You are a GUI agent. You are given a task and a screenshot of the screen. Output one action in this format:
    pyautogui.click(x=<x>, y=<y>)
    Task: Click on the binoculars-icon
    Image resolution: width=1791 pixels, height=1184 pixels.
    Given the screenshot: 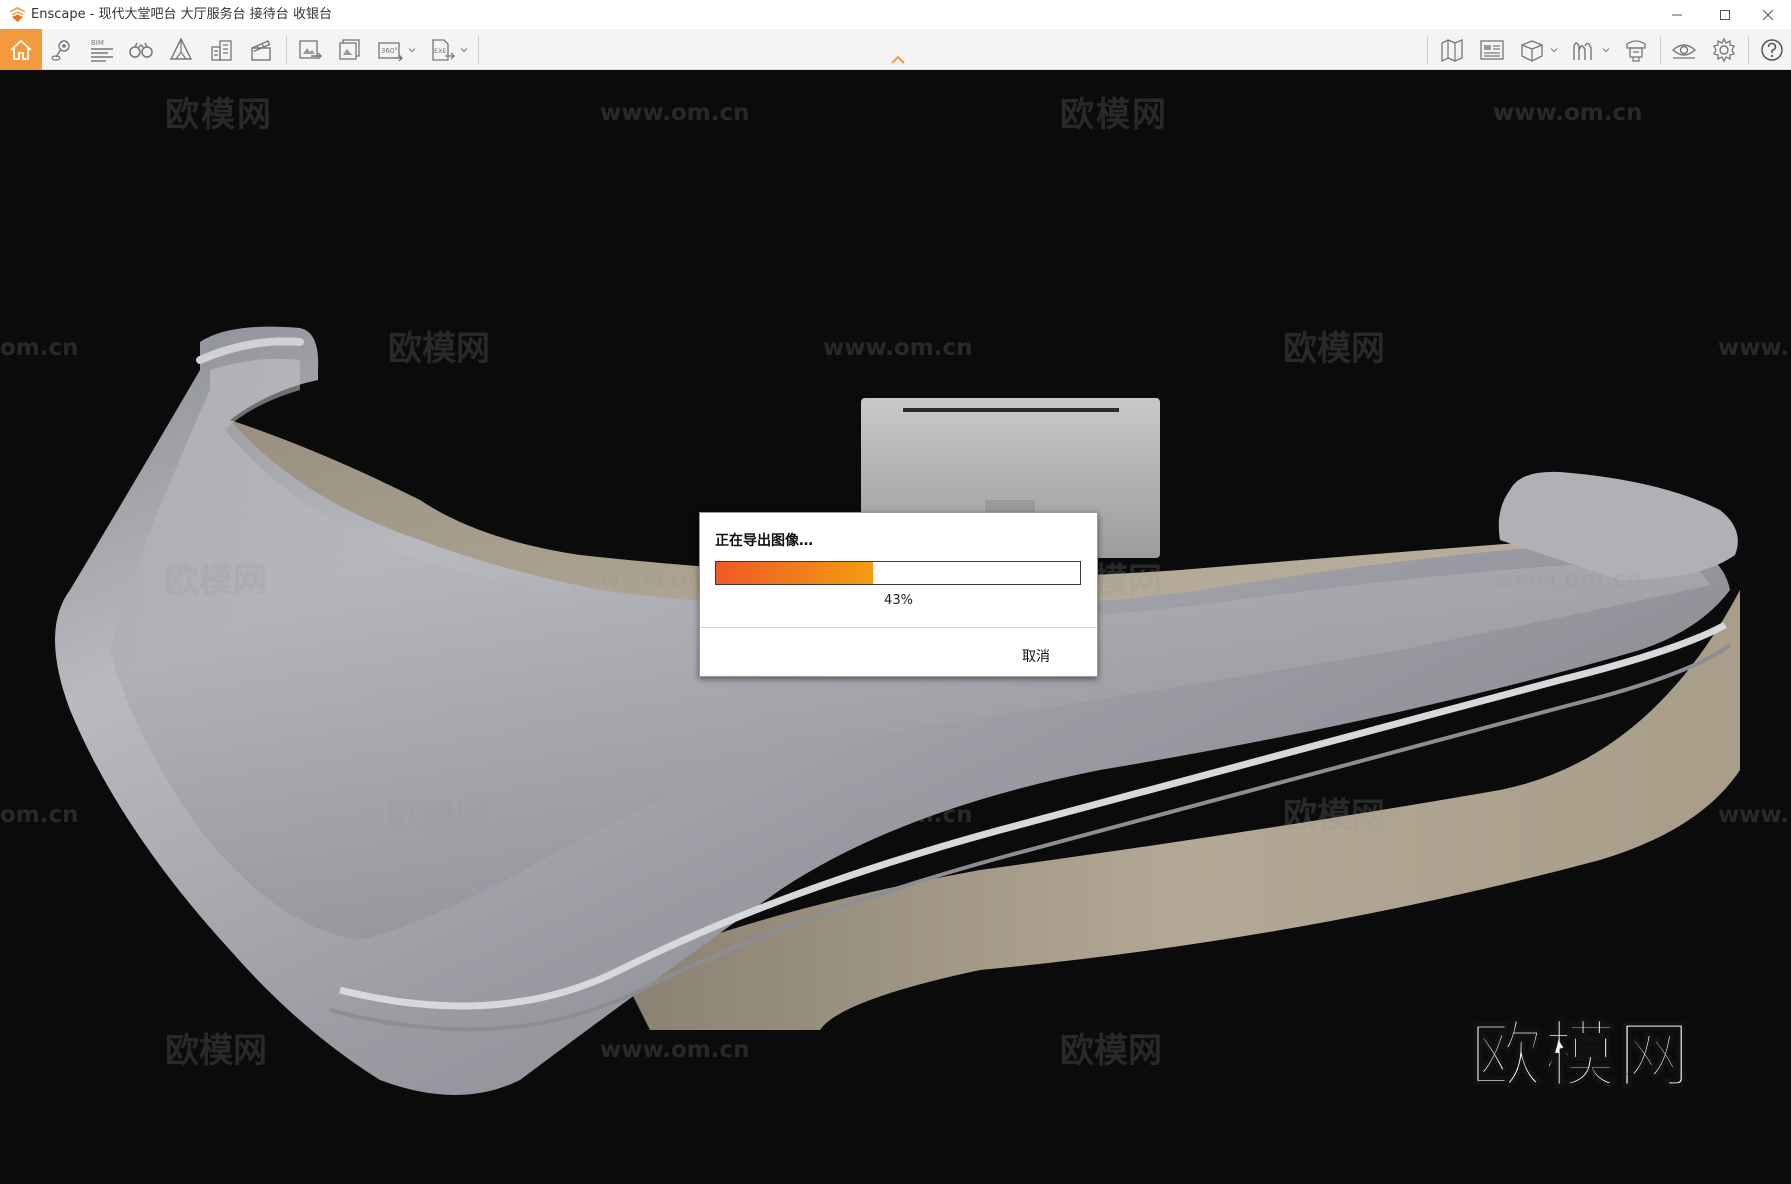 What is the action you would take?
    pyautogui.click(x=141, y=50)
    